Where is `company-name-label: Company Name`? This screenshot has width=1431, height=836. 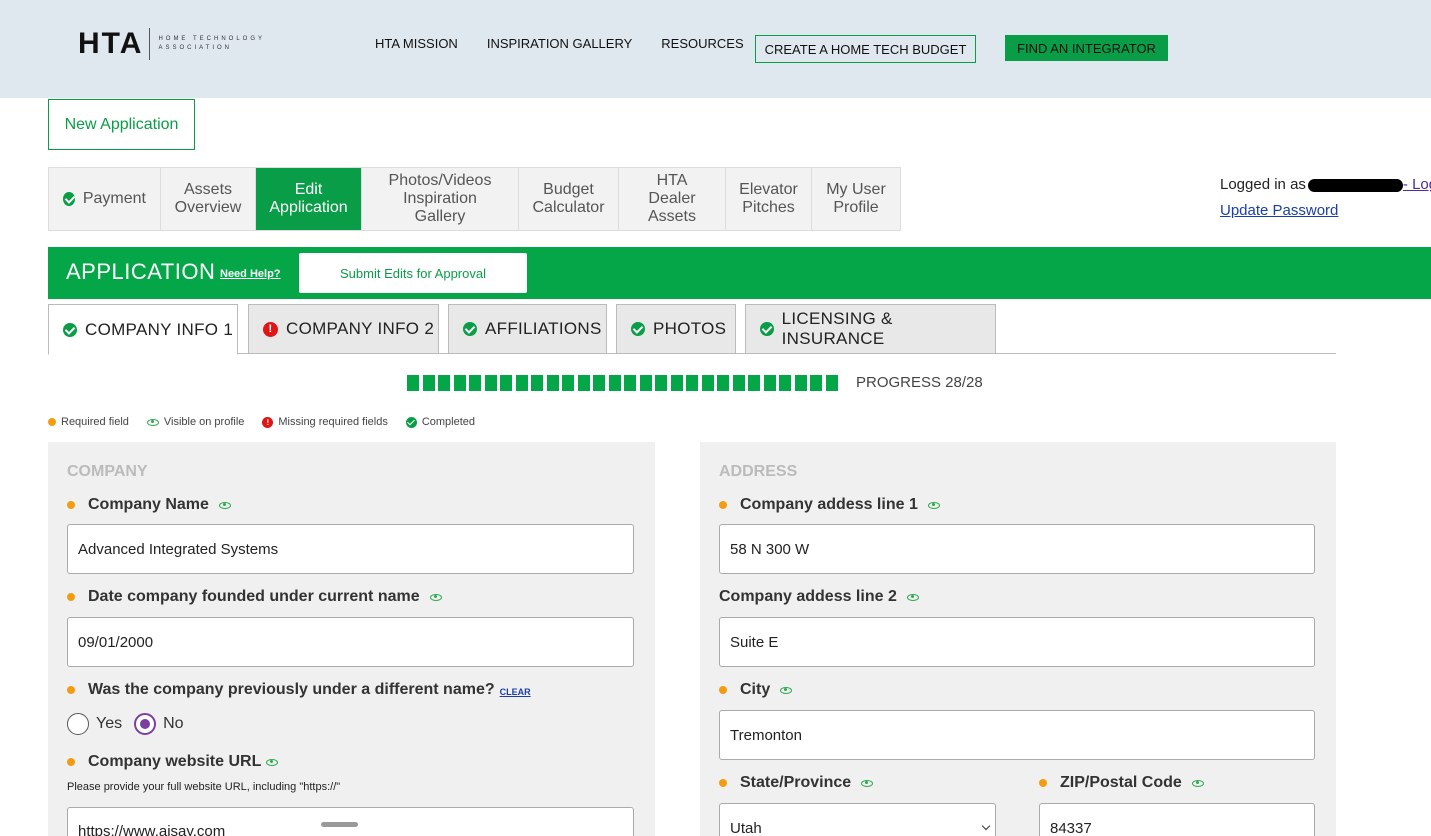 company-name-label: Company Name is located at coordinates (151, 505).